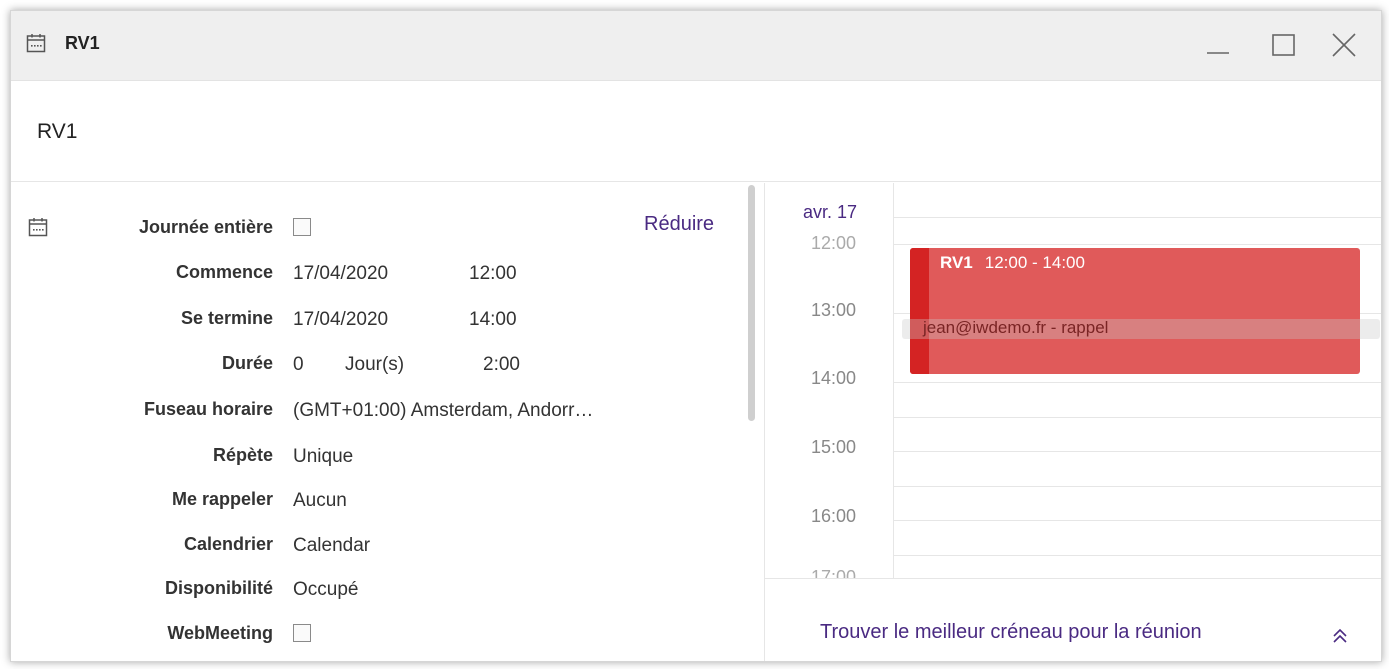 The image size is (1389, 669). What do you see at coordinates (325, 590) in the screenshot?
I see `availability-select: Occupé` at bounding box center [325, 590].